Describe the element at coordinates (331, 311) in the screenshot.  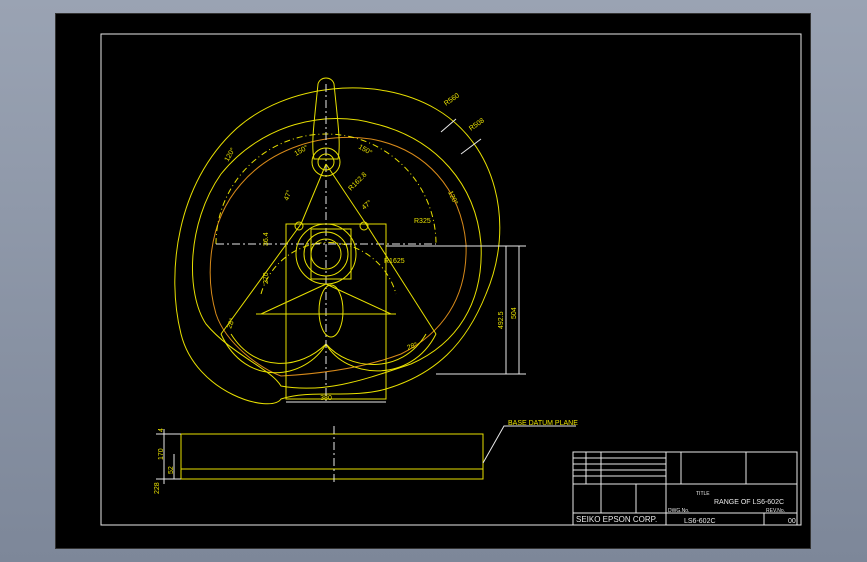
I see `lower-link` at that location.